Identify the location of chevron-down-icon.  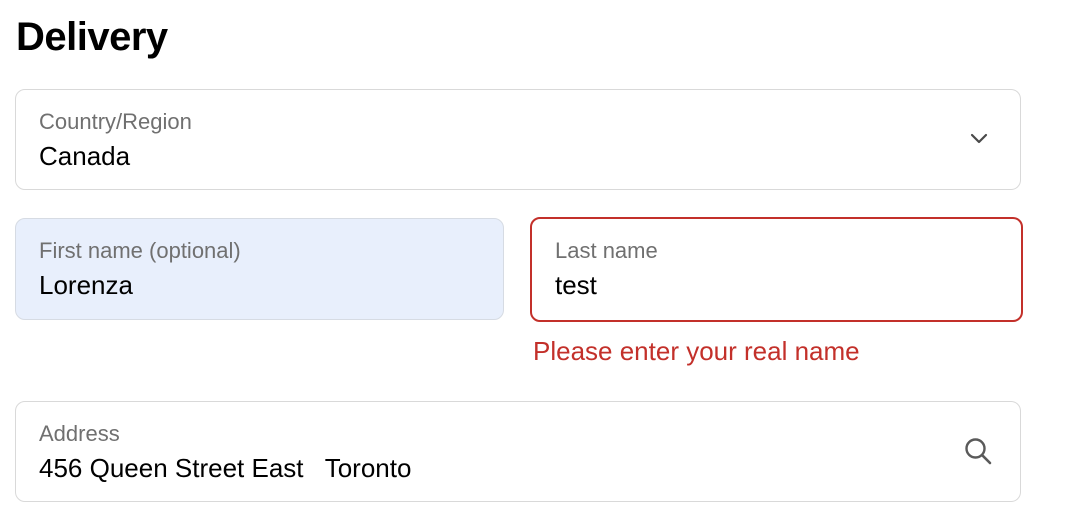
(979, 138).